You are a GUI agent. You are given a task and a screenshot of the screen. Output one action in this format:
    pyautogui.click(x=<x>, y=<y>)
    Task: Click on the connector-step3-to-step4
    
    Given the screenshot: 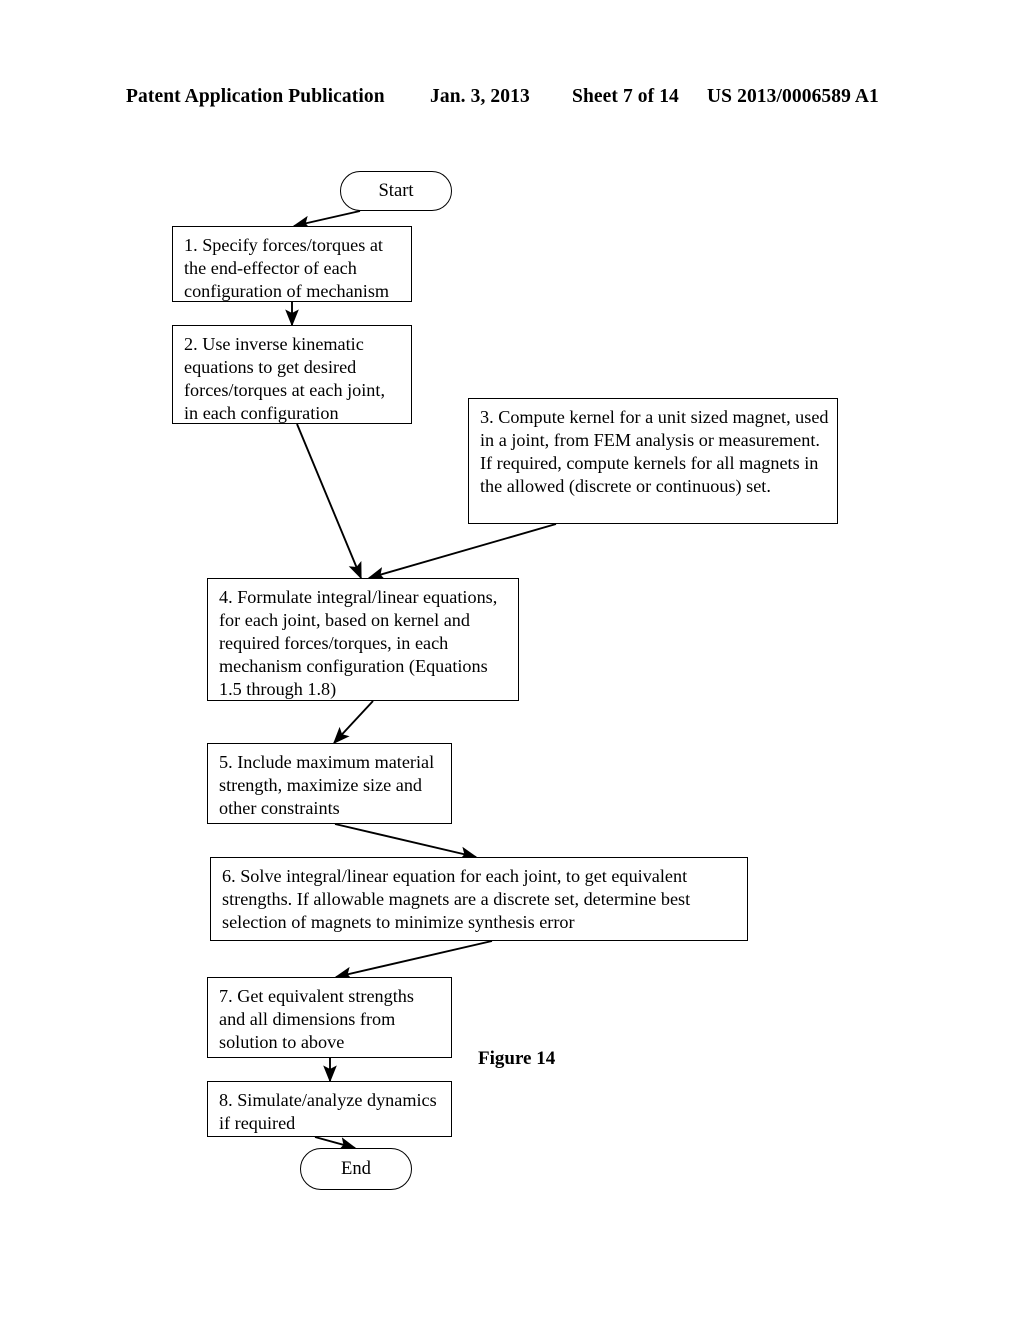 What is the action you would take?
    pyautogui.click(x=462, y=552)
    